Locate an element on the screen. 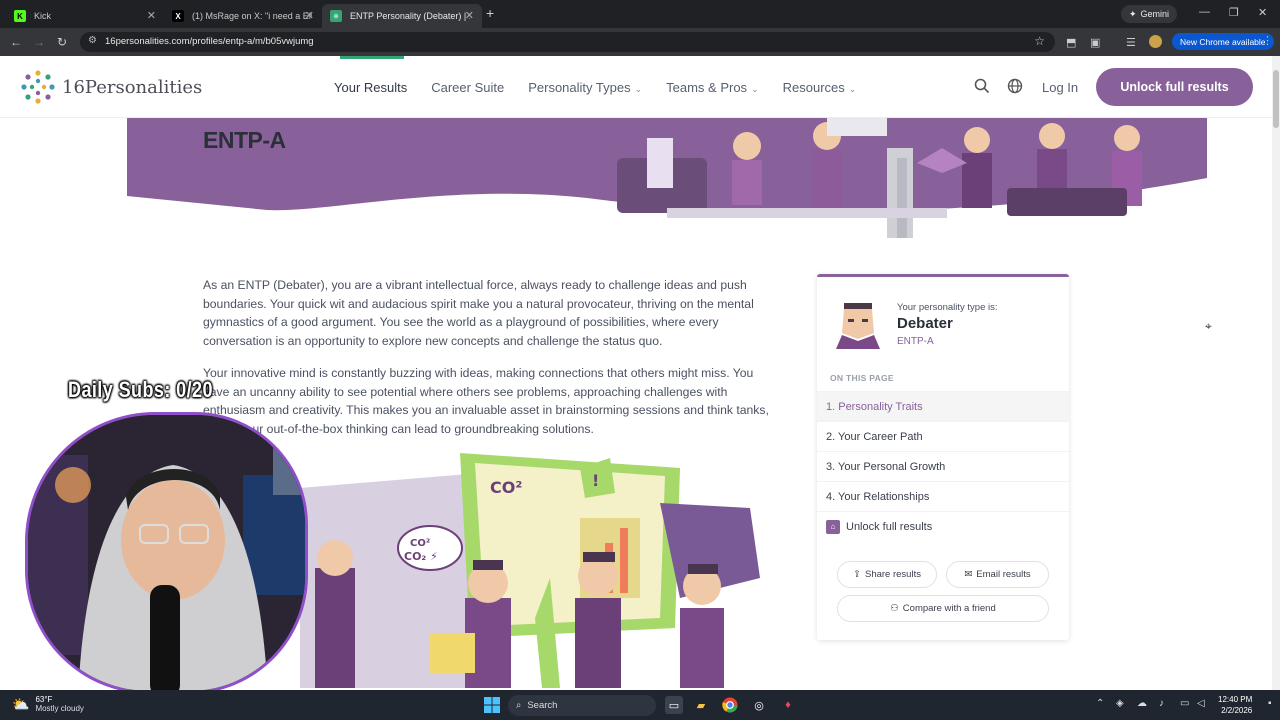  nav-resources: Resources ⌄ is located at coordinates (820, 87).